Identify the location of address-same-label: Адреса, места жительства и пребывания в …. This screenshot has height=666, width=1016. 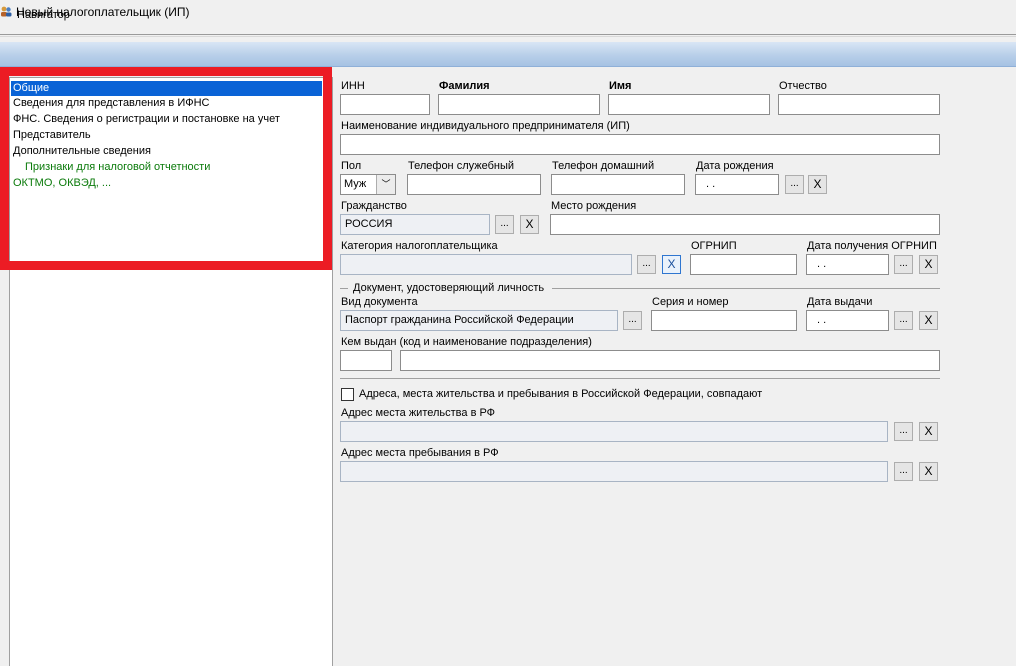
(561, 394).